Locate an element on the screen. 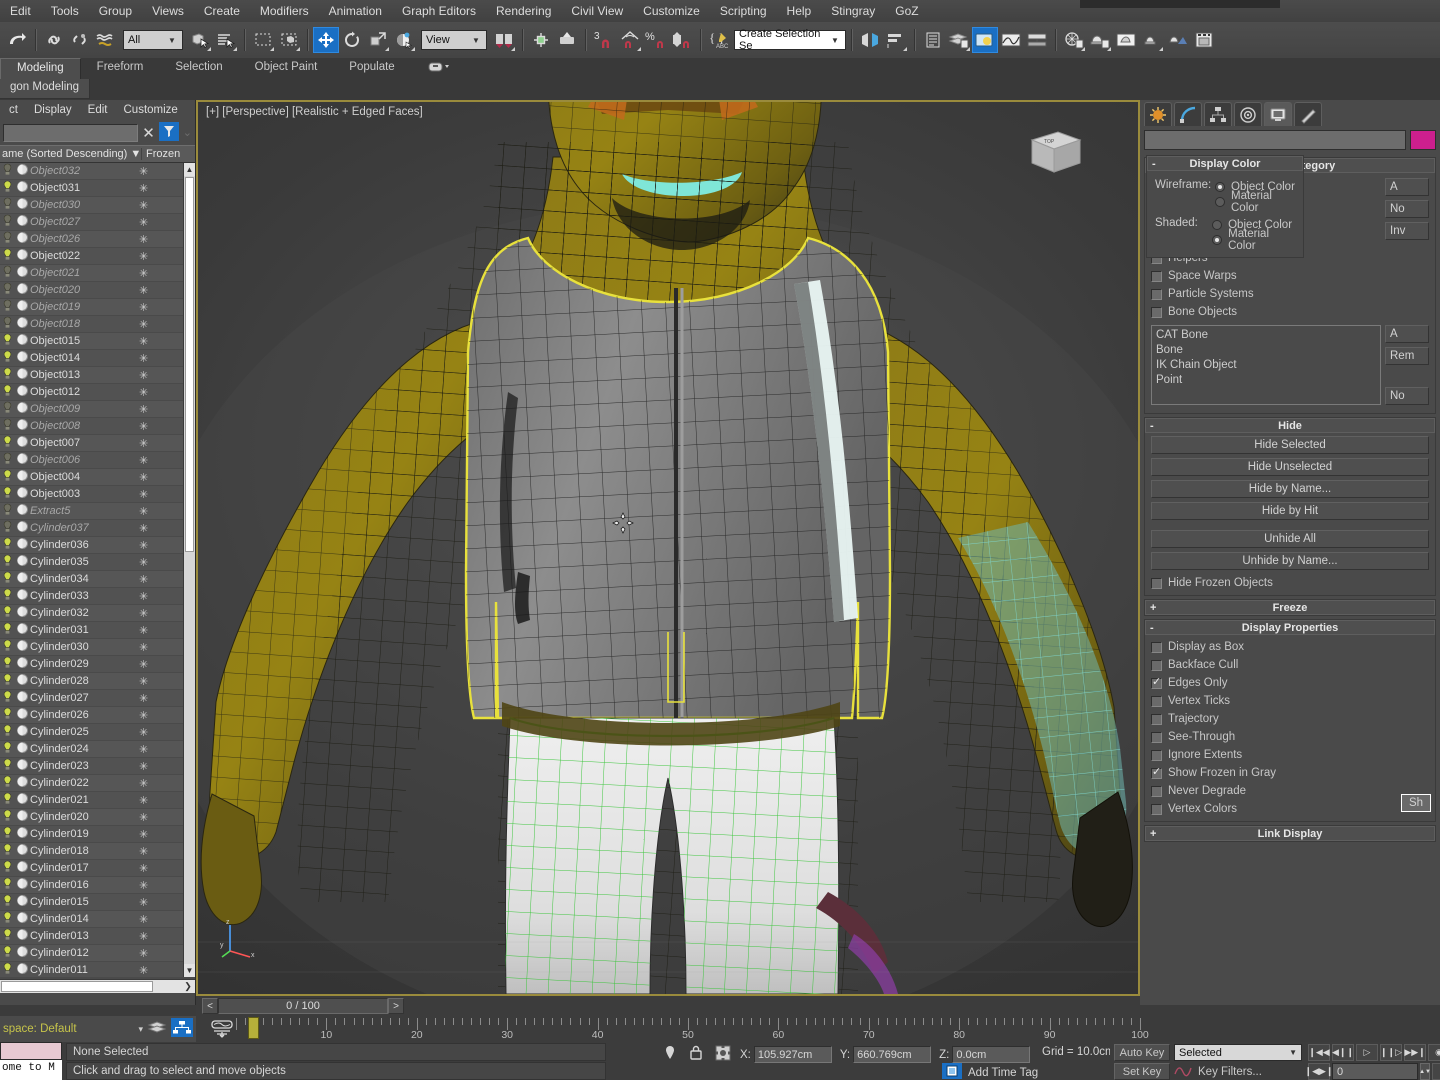 The height and width of the screenshot is (1080, 1440). ribbon-minimize-icon is located at coordinates (438, 68).